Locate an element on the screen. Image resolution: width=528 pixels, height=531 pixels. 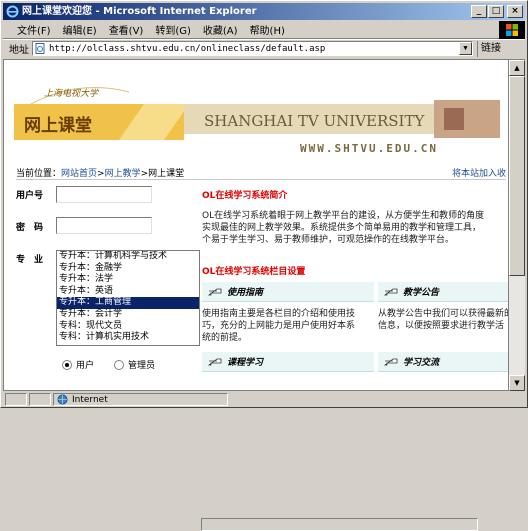
window-controls: _ □ × is located at coordinates (497, 11).